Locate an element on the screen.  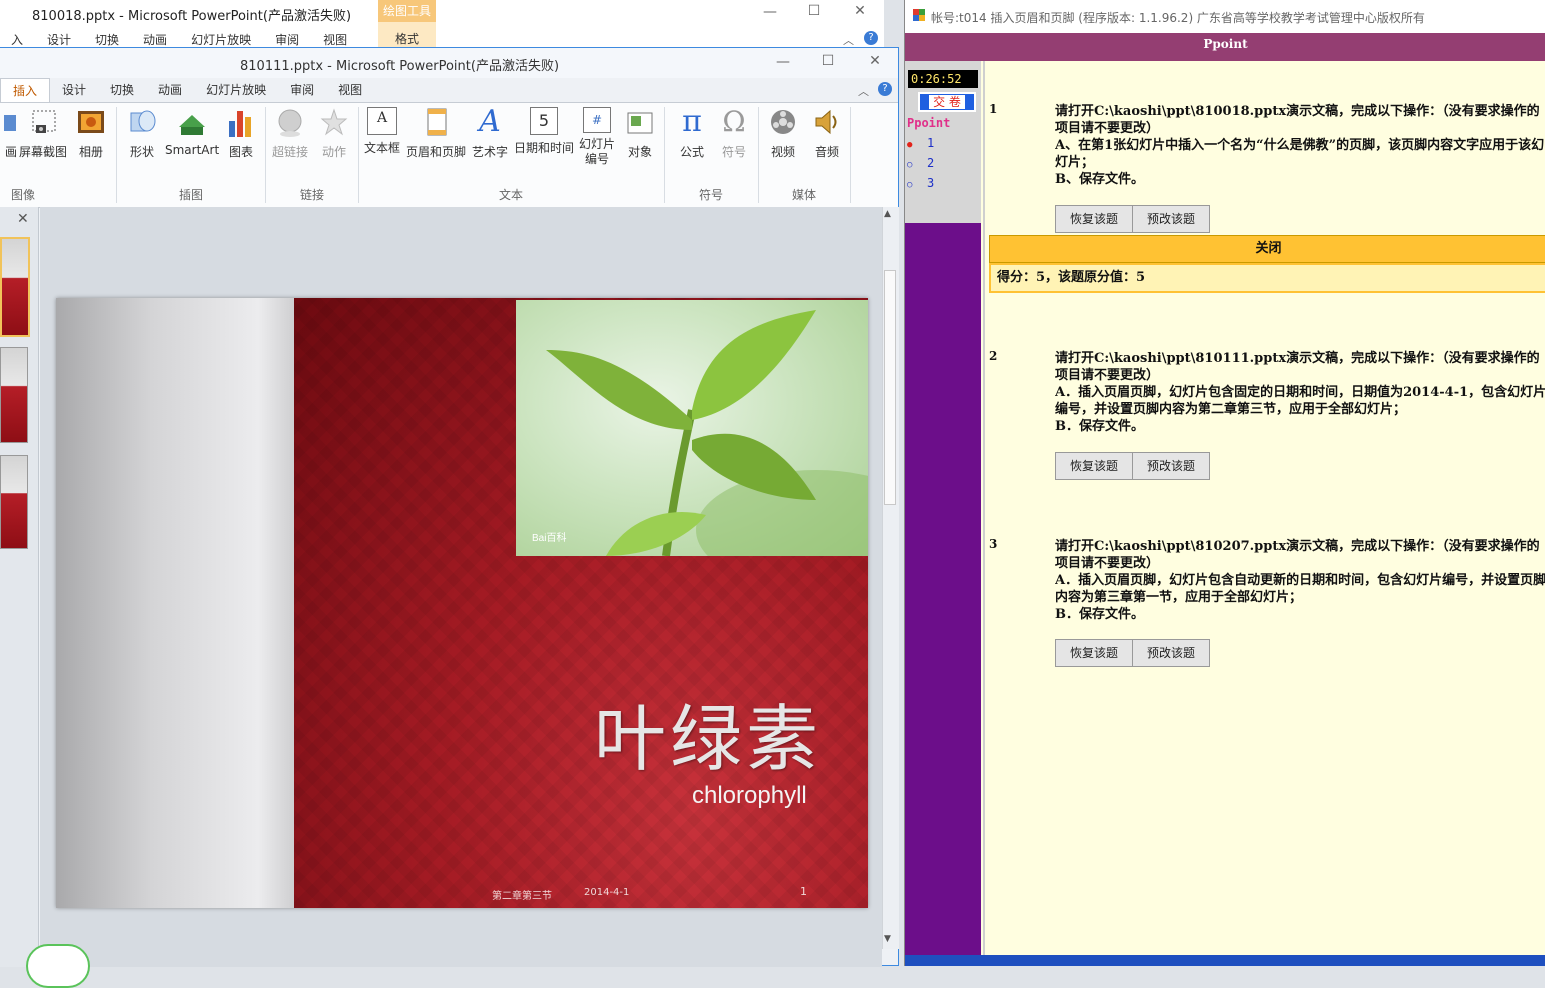
question-1-score: 得分：5，该题原分值：5 is located at coordinates (1267, 278).